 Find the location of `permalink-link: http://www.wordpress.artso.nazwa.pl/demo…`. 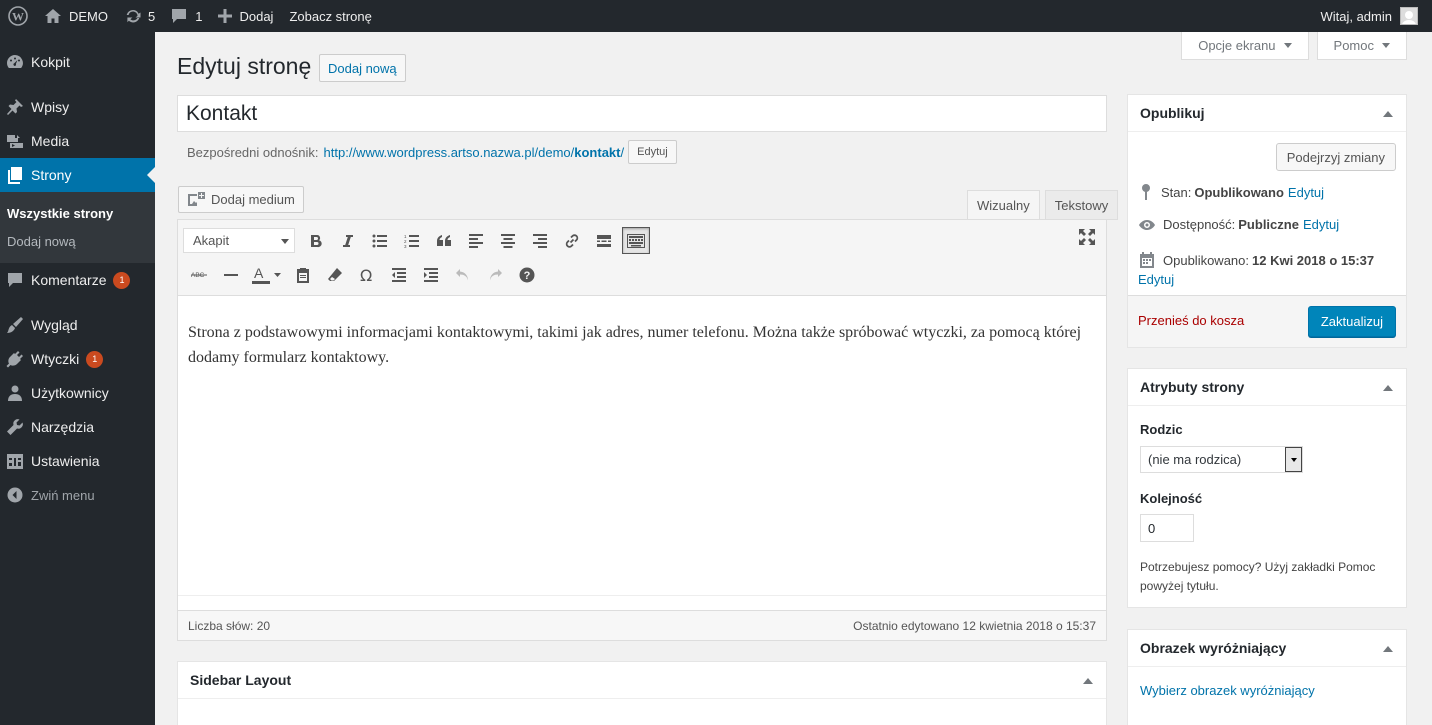

permalink-link: http://www.wordpress.artso.nazwa.pl/demo… is located at coordinates (474, 152).